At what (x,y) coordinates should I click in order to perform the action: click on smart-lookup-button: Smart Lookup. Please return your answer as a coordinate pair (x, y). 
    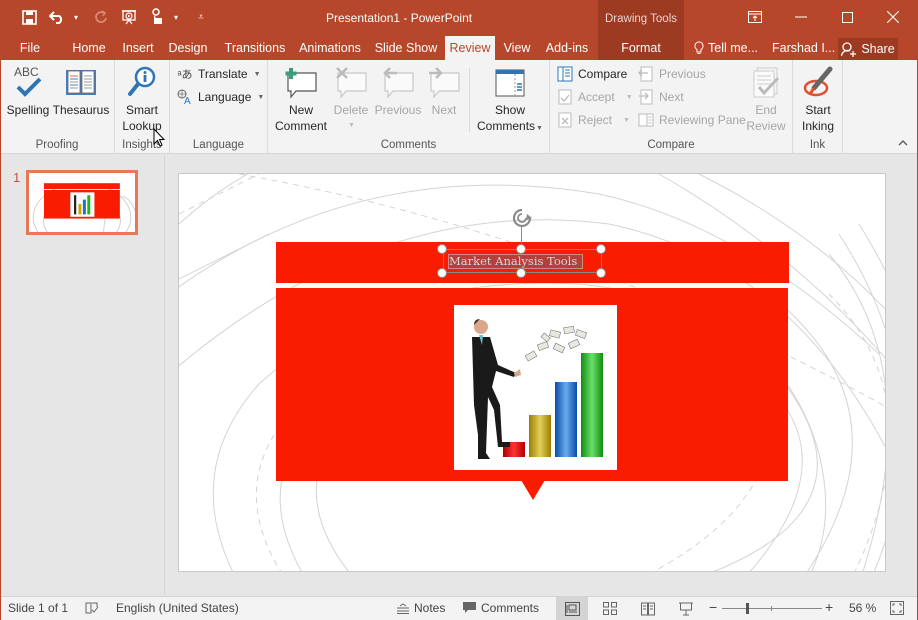
    Looking at the image, I should click on (142, 99).